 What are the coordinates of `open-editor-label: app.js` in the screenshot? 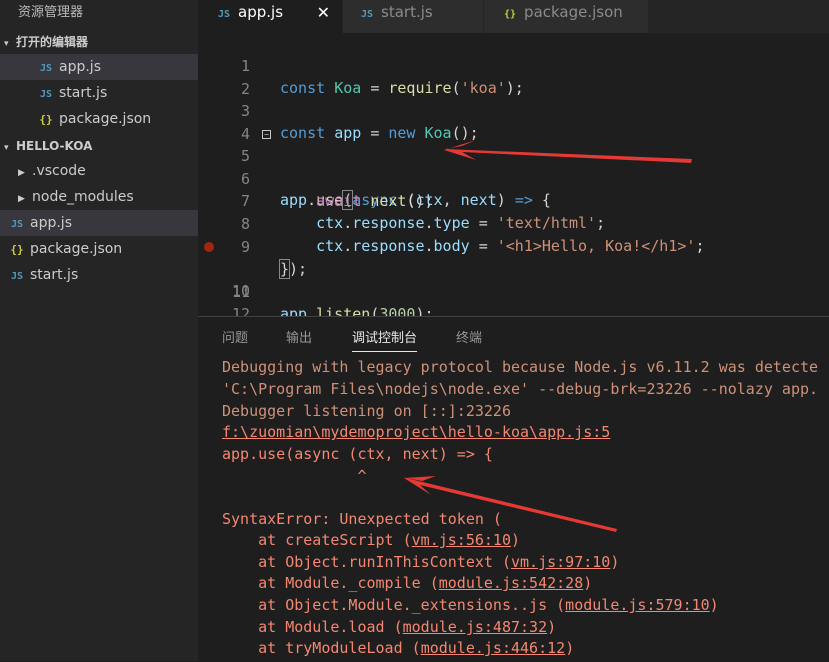 It's located at (80, 67).